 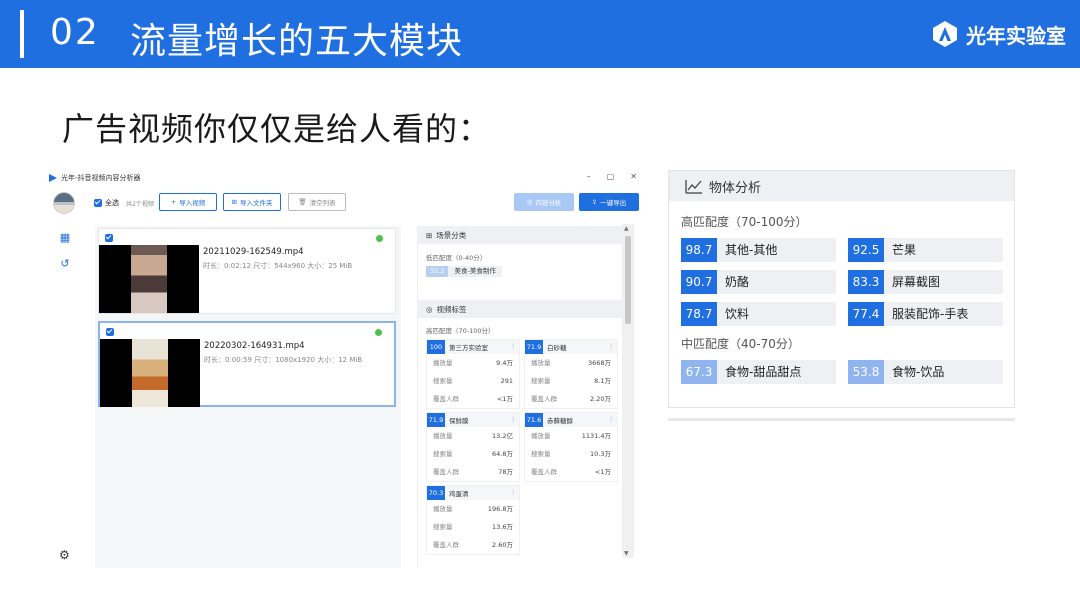 I want to click on panel-divider, so click(x=841, y=419).